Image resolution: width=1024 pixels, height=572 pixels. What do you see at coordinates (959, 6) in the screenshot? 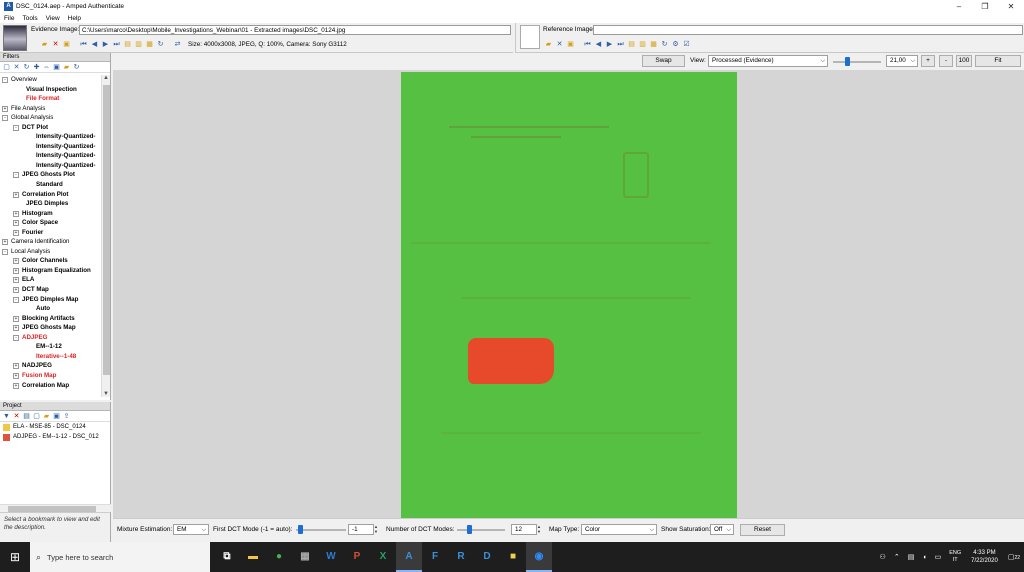
I see `minimize-button: –` at bounding box center [959, 6].